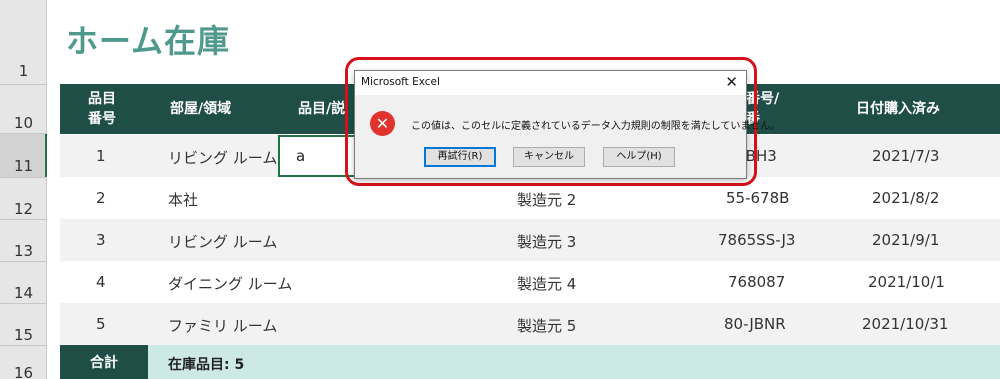 The width and height of the screenshot is (1000, 379). What do you see at coordinates (905, 324) in the screenshot?
I see `cell-date: 2021/10/31` at bounding box center [905, 324].